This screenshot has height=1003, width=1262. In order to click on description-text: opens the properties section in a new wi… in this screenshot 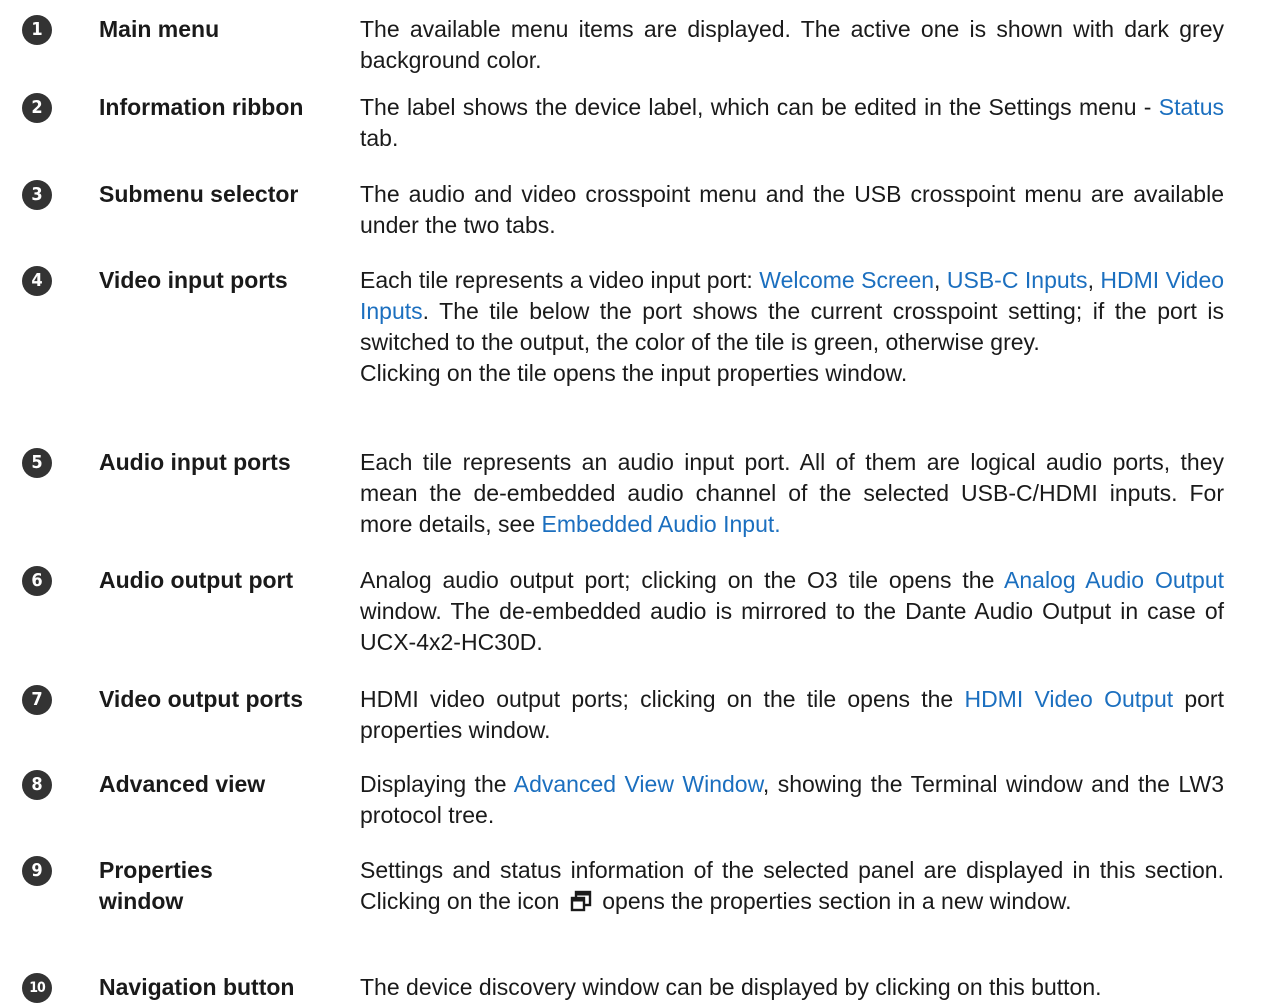, I will do `click(833, 901)`.